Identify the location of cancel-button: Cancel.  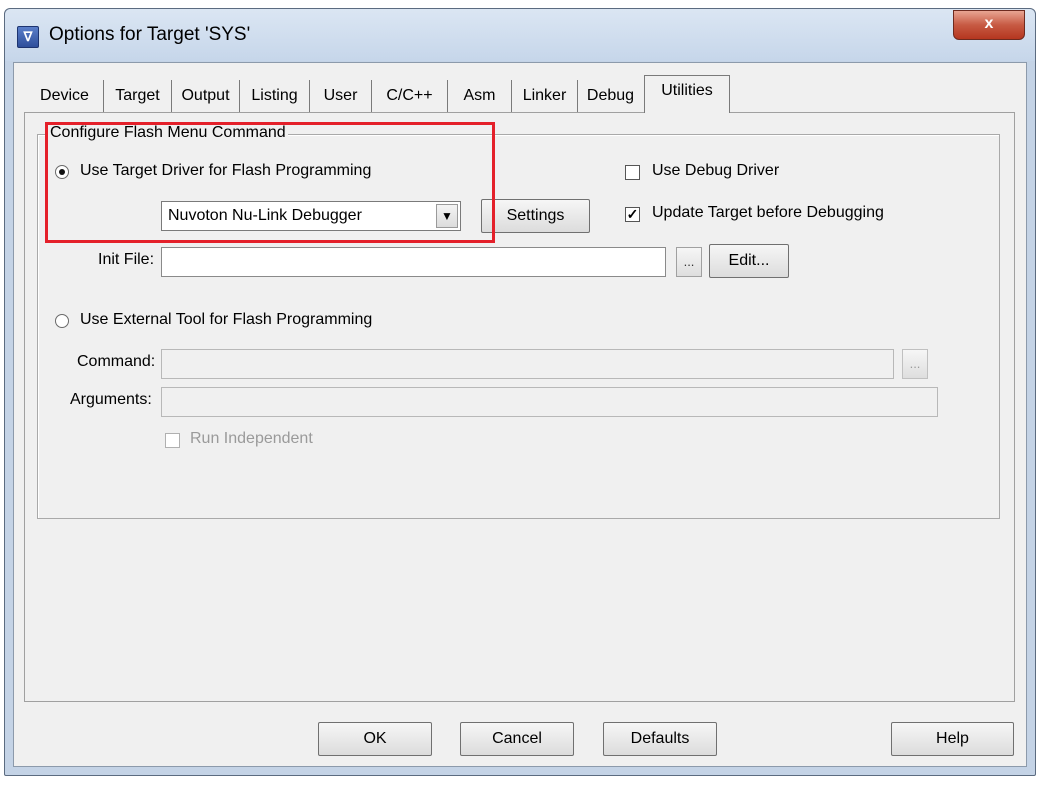
(517, 739).